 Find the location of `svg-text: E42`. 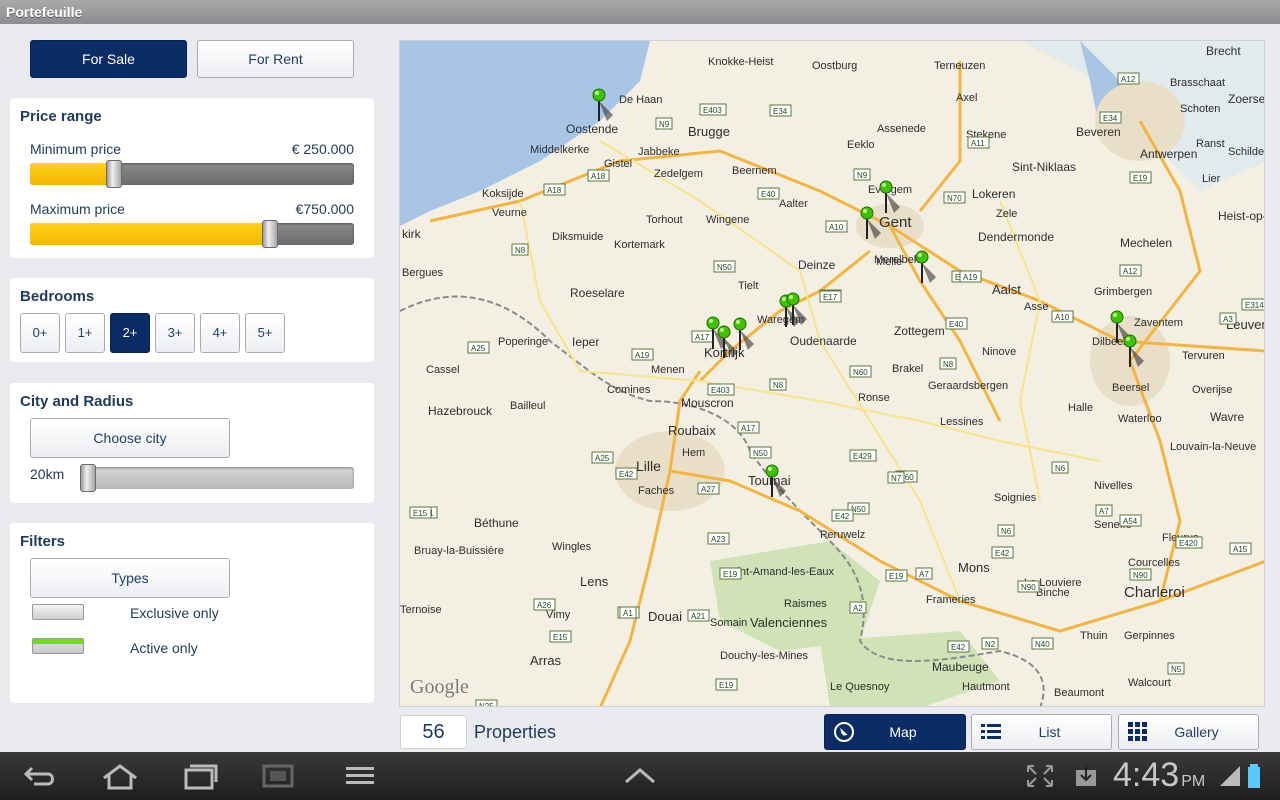

svg-text: E42 is located at coordinates (842, 516).